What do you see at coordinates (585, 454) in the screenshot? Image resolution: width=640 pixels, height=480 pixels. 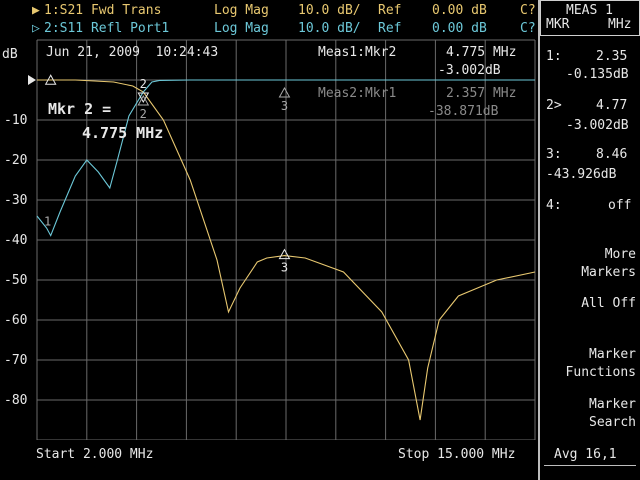 I see `averaging-status: Avg 16,1` at bounding box center [585, 454].